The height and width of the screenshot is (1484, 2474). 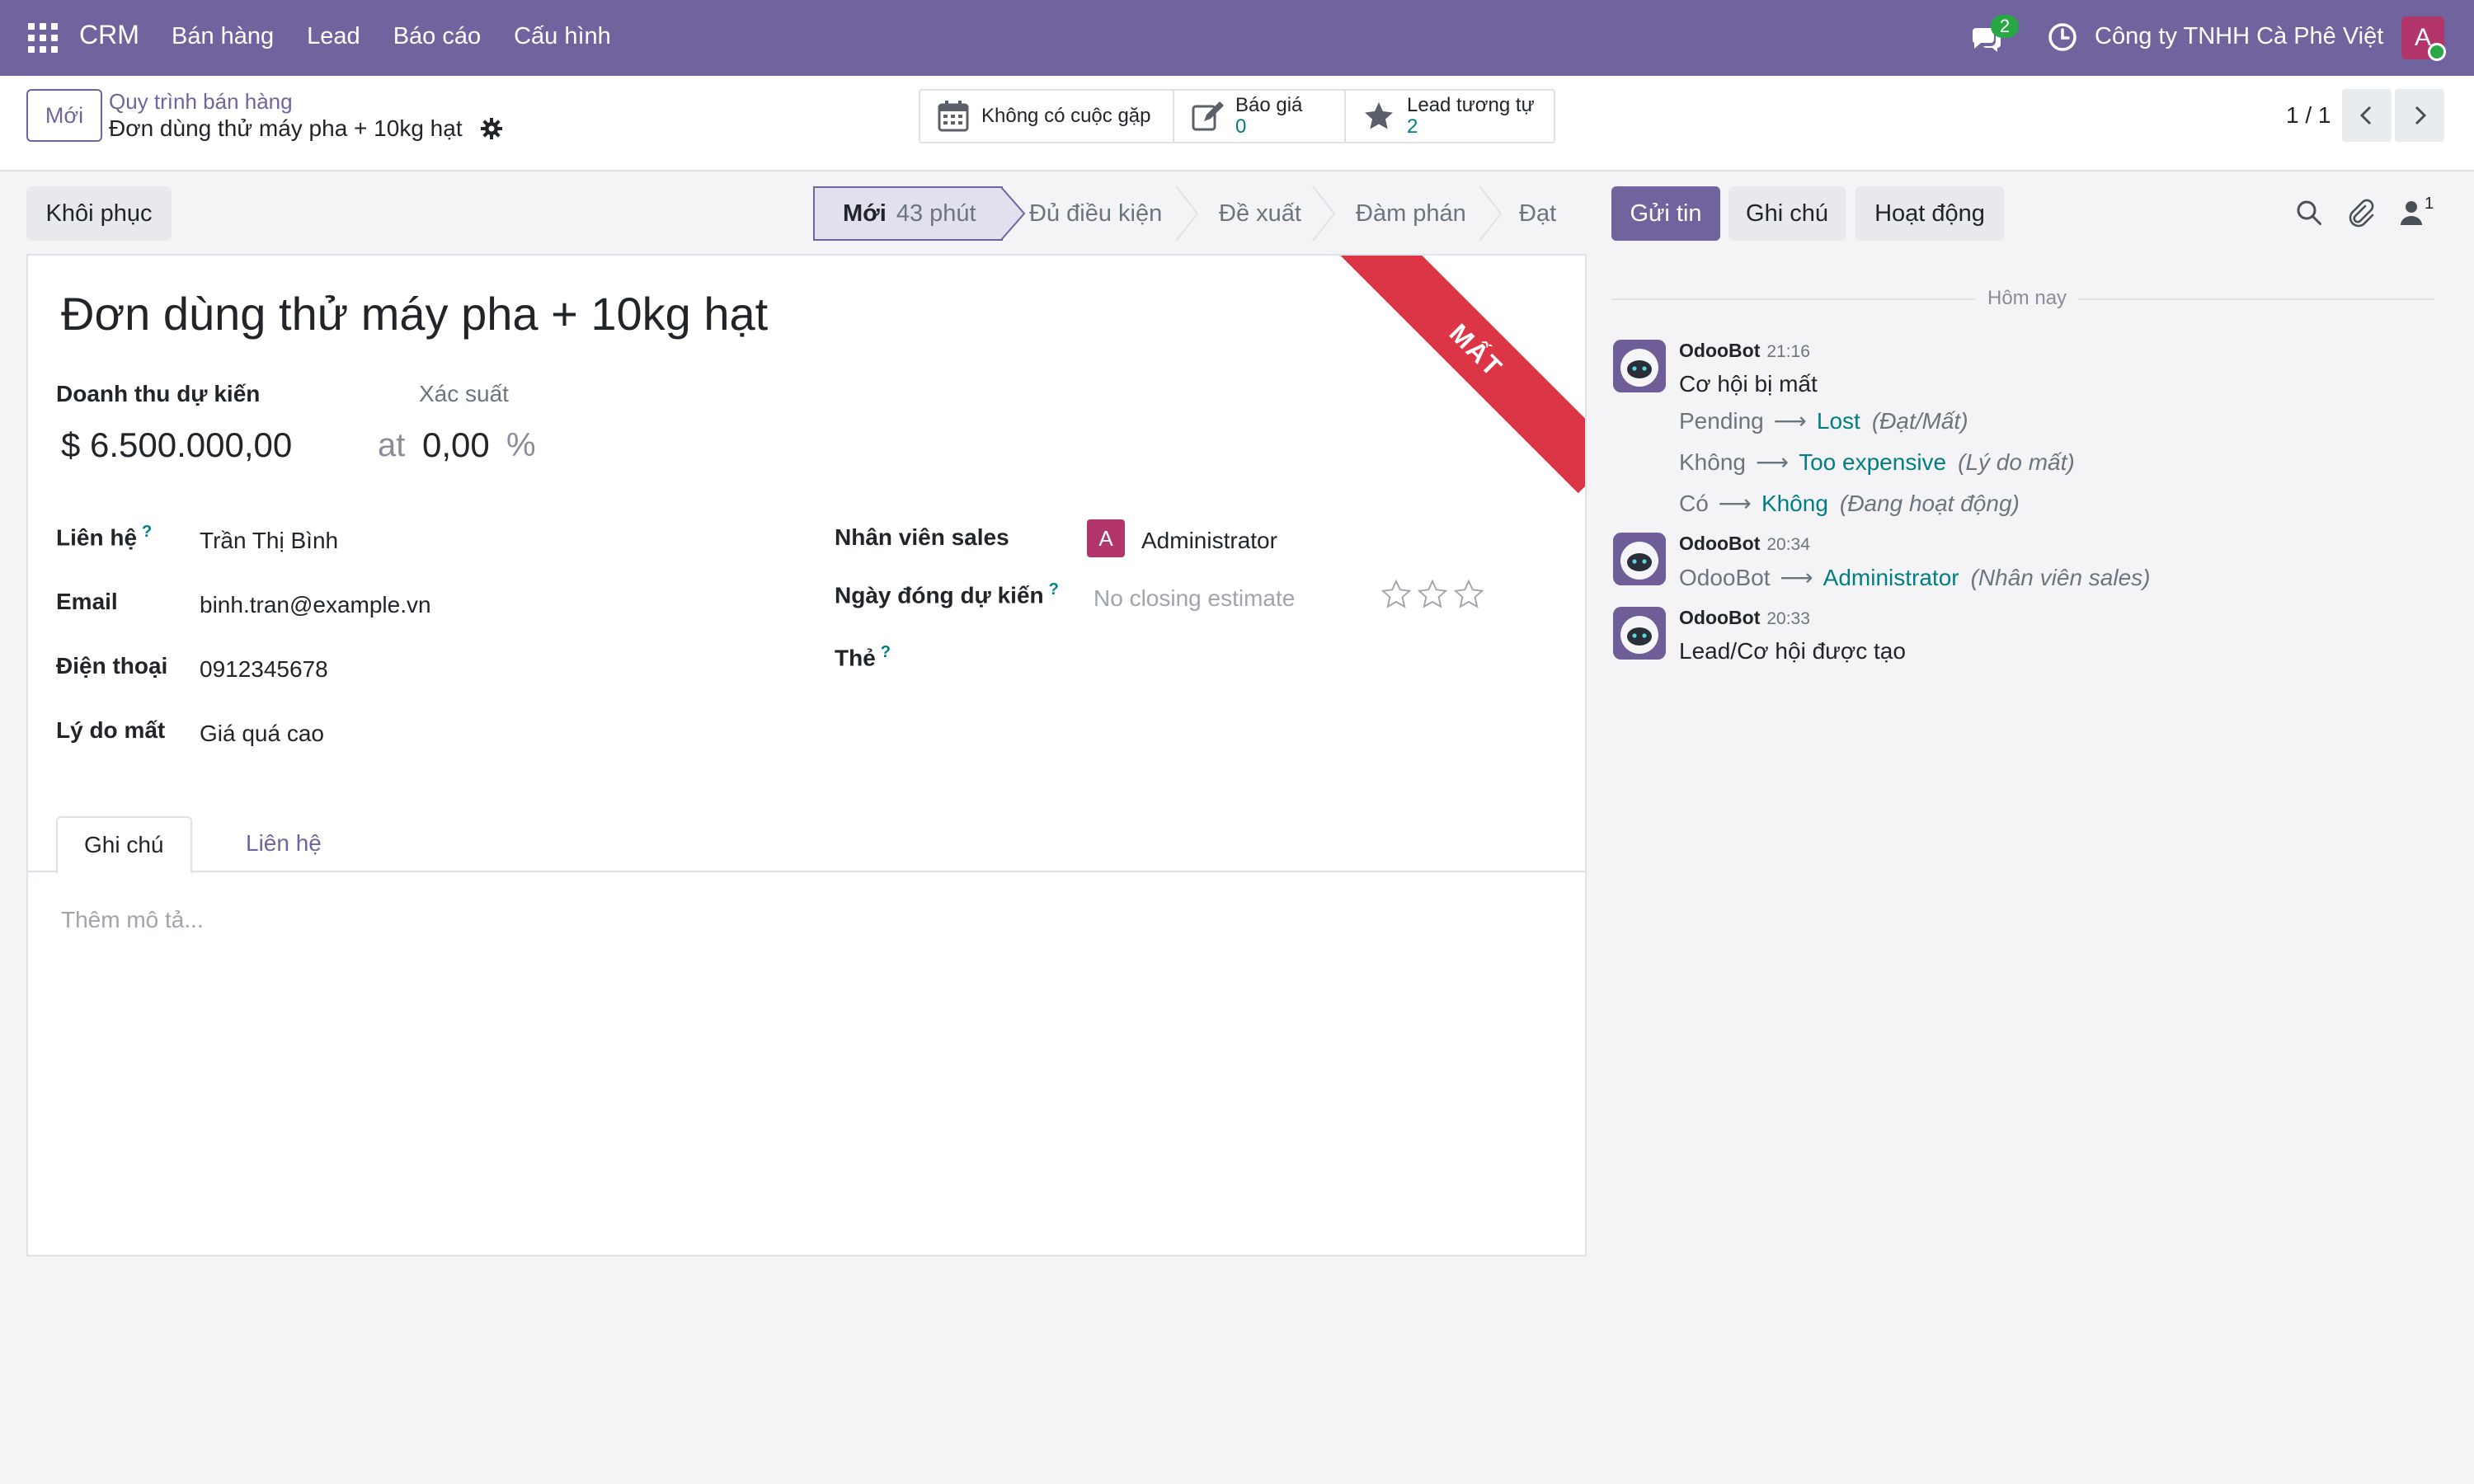 I want to click on email-field: binh.tran@example.vn, so click(x=315, y=605).